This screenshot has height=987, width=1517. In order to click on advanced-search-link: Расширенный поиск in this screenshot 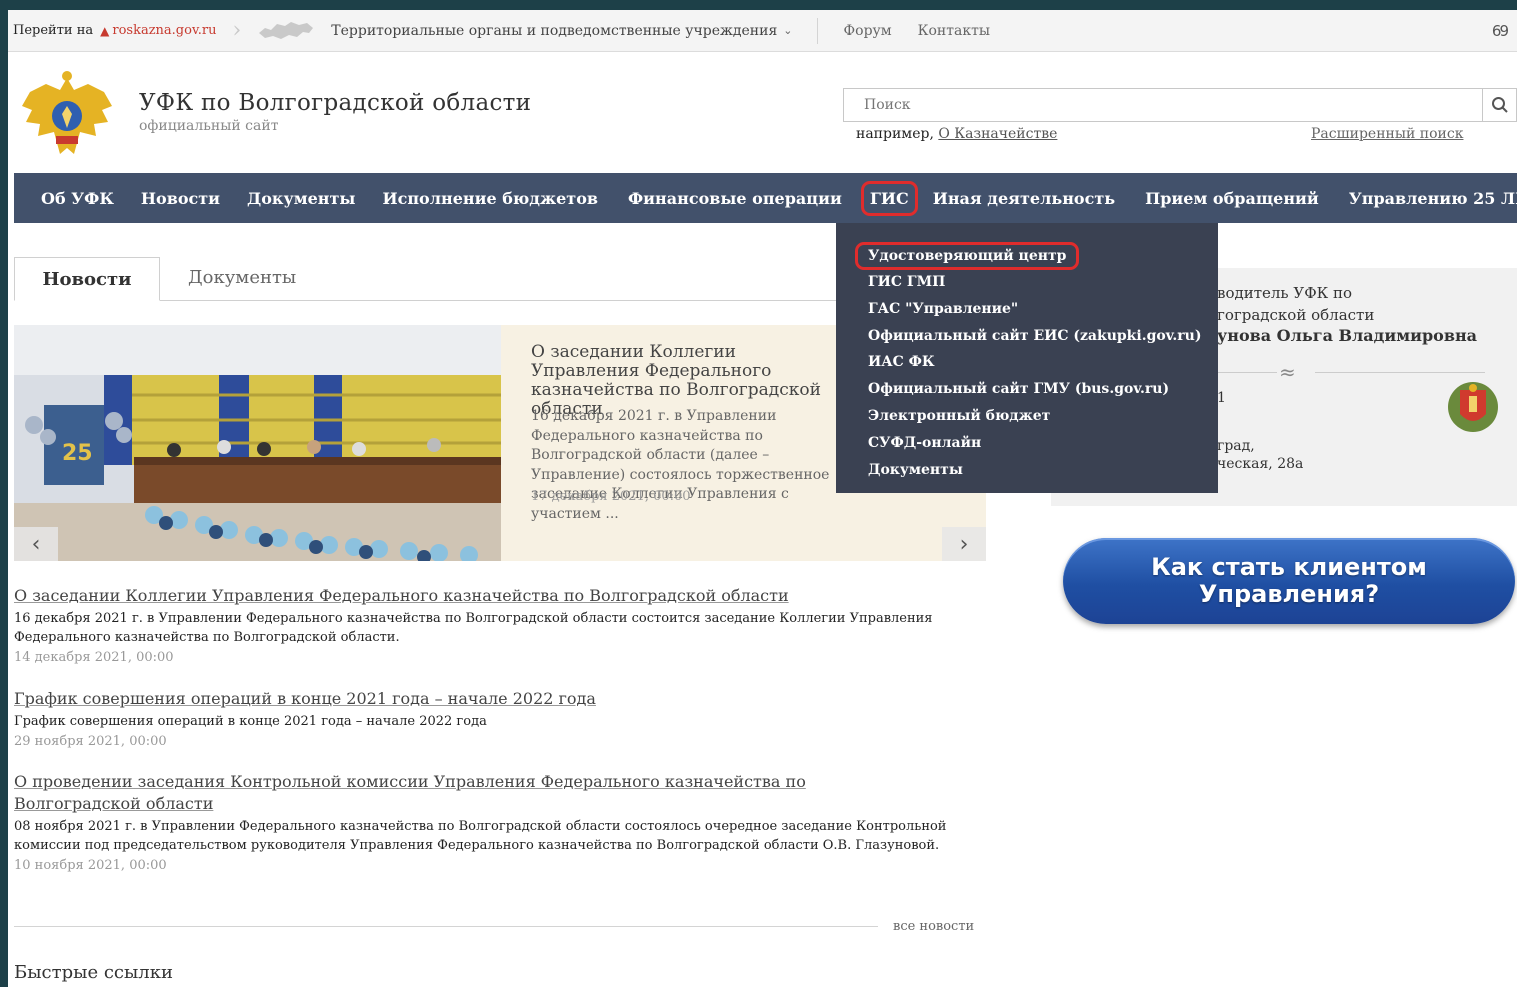, I will do `click(1387, 134)`.